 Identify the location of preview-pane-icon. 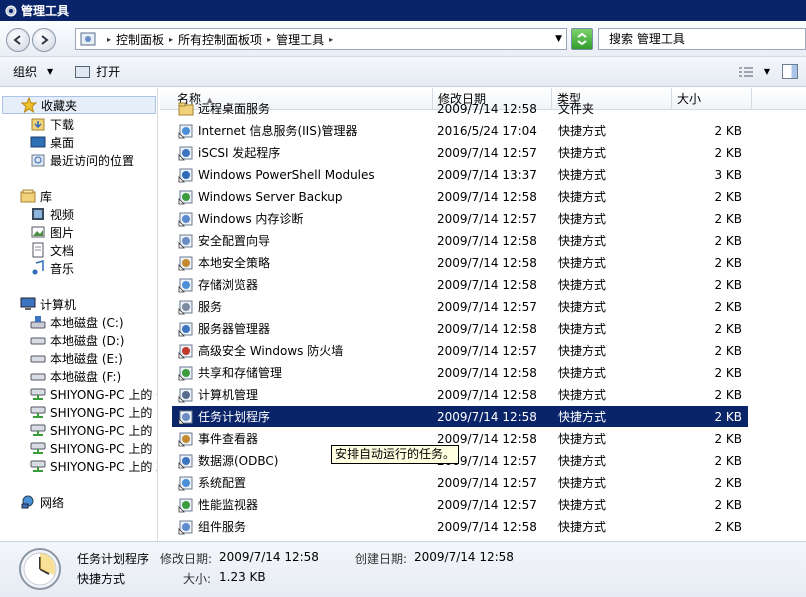
(790, 71).